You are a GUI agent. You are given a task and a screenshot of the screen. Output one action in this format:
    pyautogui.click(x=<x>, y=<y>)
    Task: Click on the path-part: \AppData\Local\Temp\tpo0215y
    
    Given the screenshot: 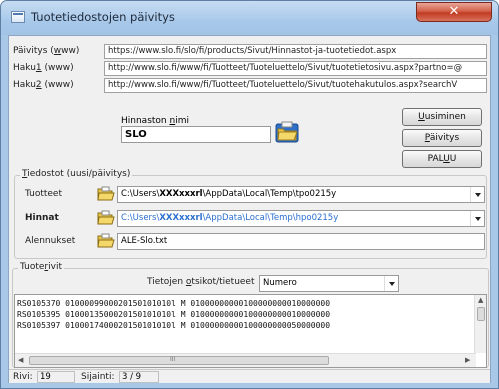 What is the action you would take?
    pyautogui.click(x=269, y=194)
    